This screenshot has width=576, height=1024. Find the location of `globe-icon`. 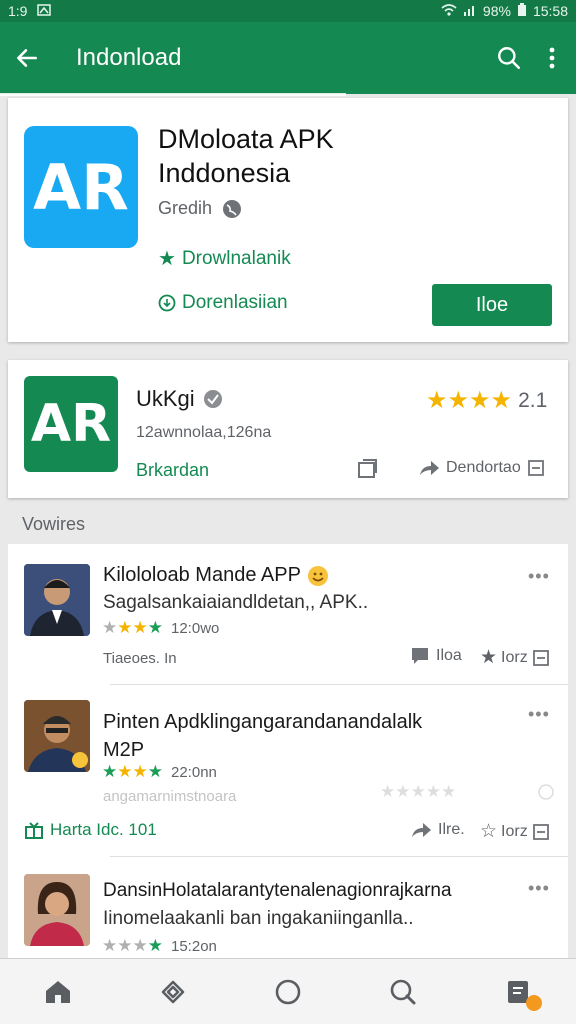

globe-icon is located at coordinates (232, 209).